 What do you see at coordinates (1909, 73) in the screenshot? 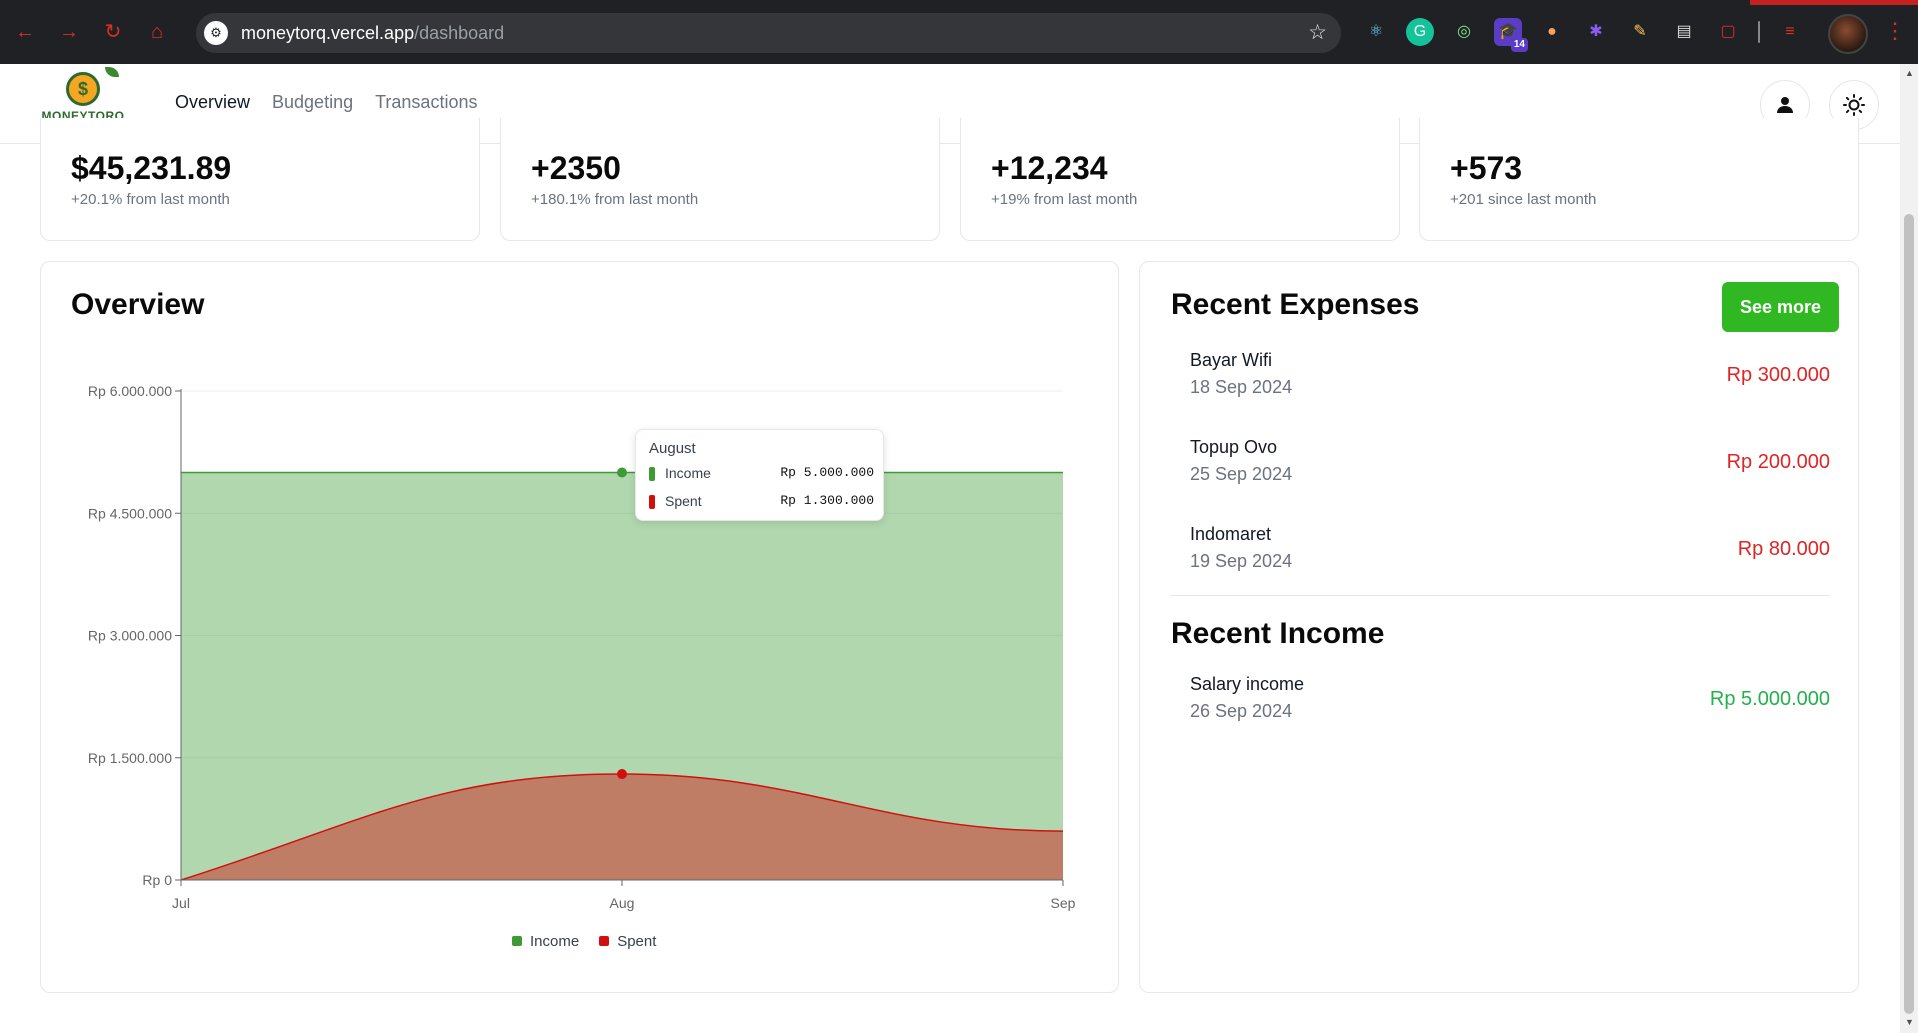
I see `scroll-up-icon: ▲` at bounding box center [1909, 73].